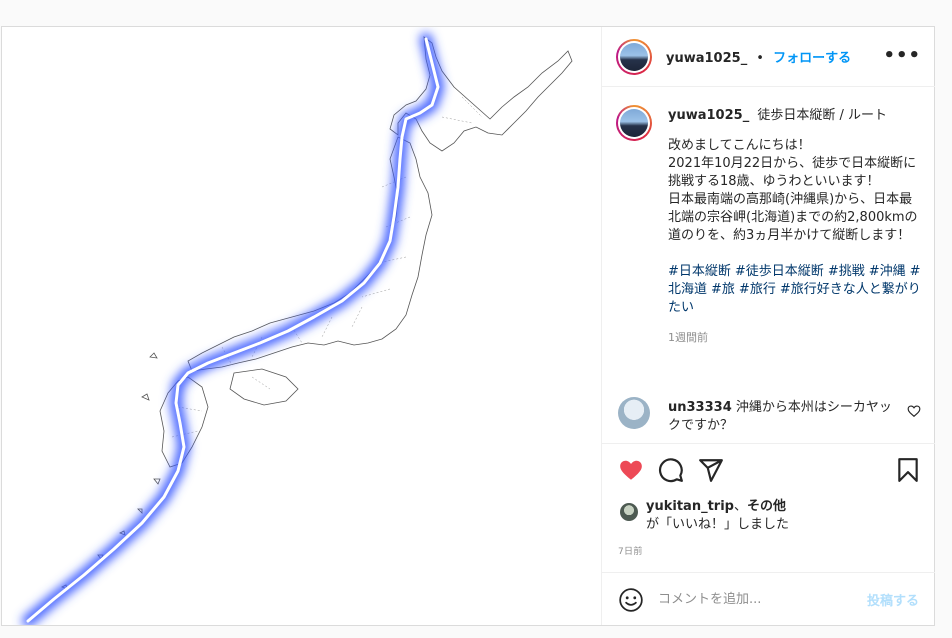 The width and height of the screenshot is (952, 638). What do you see at coordinates (846, 271) in the screenshot?
I see `hashtag: #挑戦` at bounding box center [846, 271].